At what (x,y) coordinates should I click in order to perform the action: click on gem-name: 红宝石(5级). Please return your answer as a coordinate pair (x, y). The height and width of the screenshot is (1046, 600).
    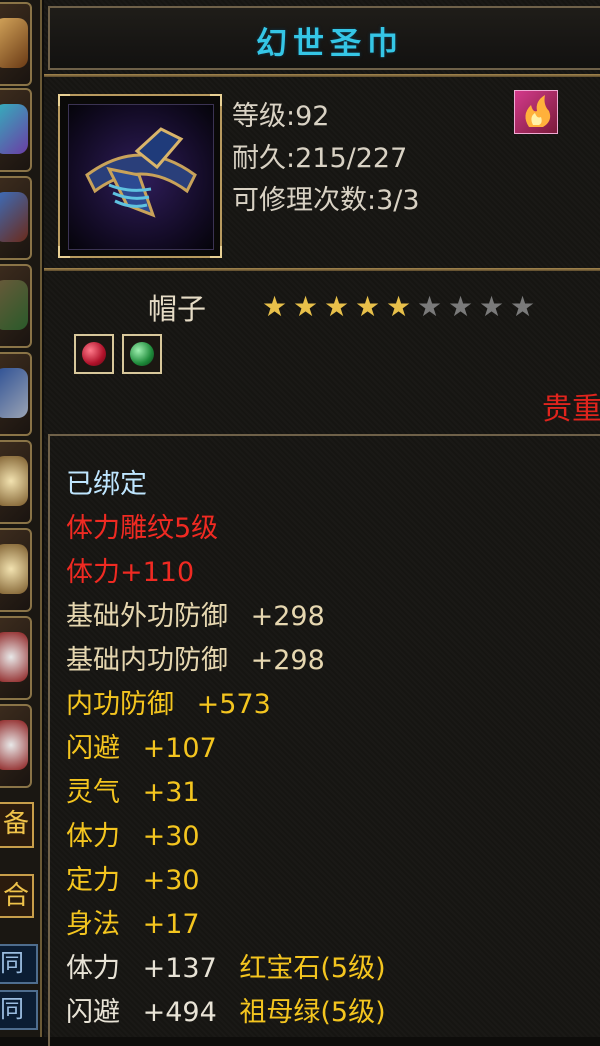
    Looking at the image, I should click on (312, 968).